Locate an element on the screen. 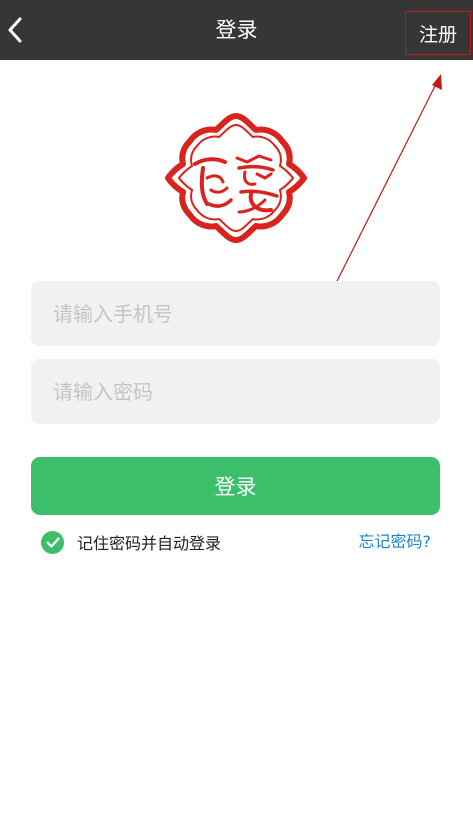  remember-password-label: 记住密码并自动登录 is located at coordinates (149, 543).